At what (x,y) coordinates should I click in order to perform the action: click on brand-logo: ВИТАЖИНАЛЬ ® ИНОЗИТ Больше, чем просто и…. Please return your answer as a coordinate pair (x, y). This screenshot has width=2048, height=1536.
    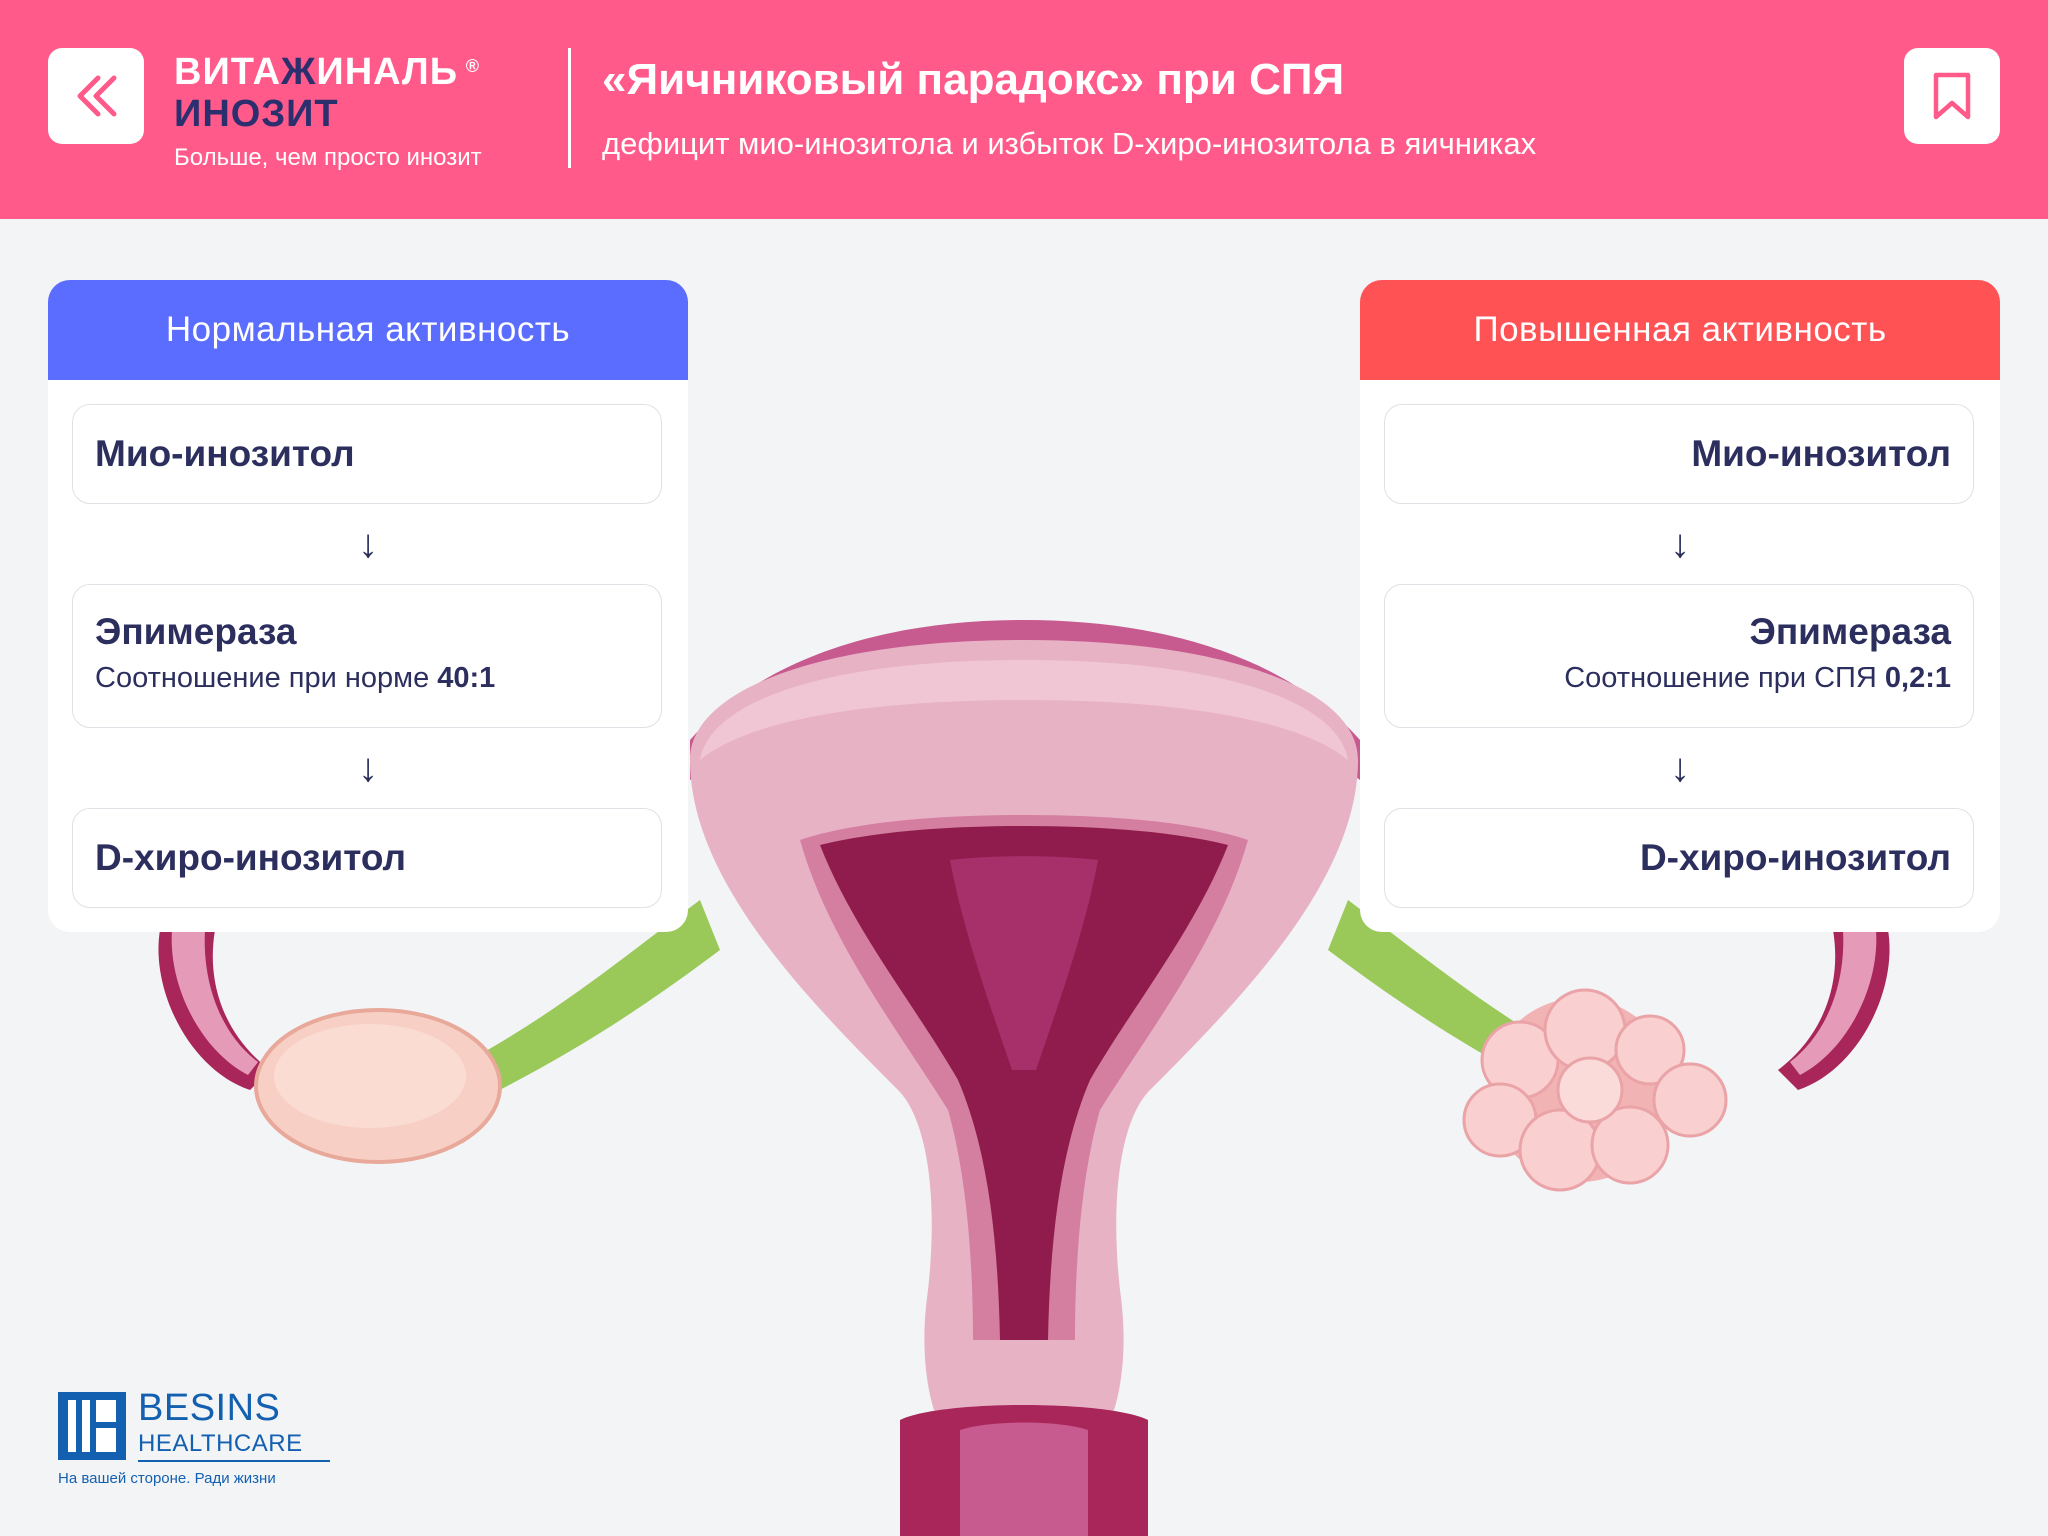
    Looking at the image, I should click on (354, 111).